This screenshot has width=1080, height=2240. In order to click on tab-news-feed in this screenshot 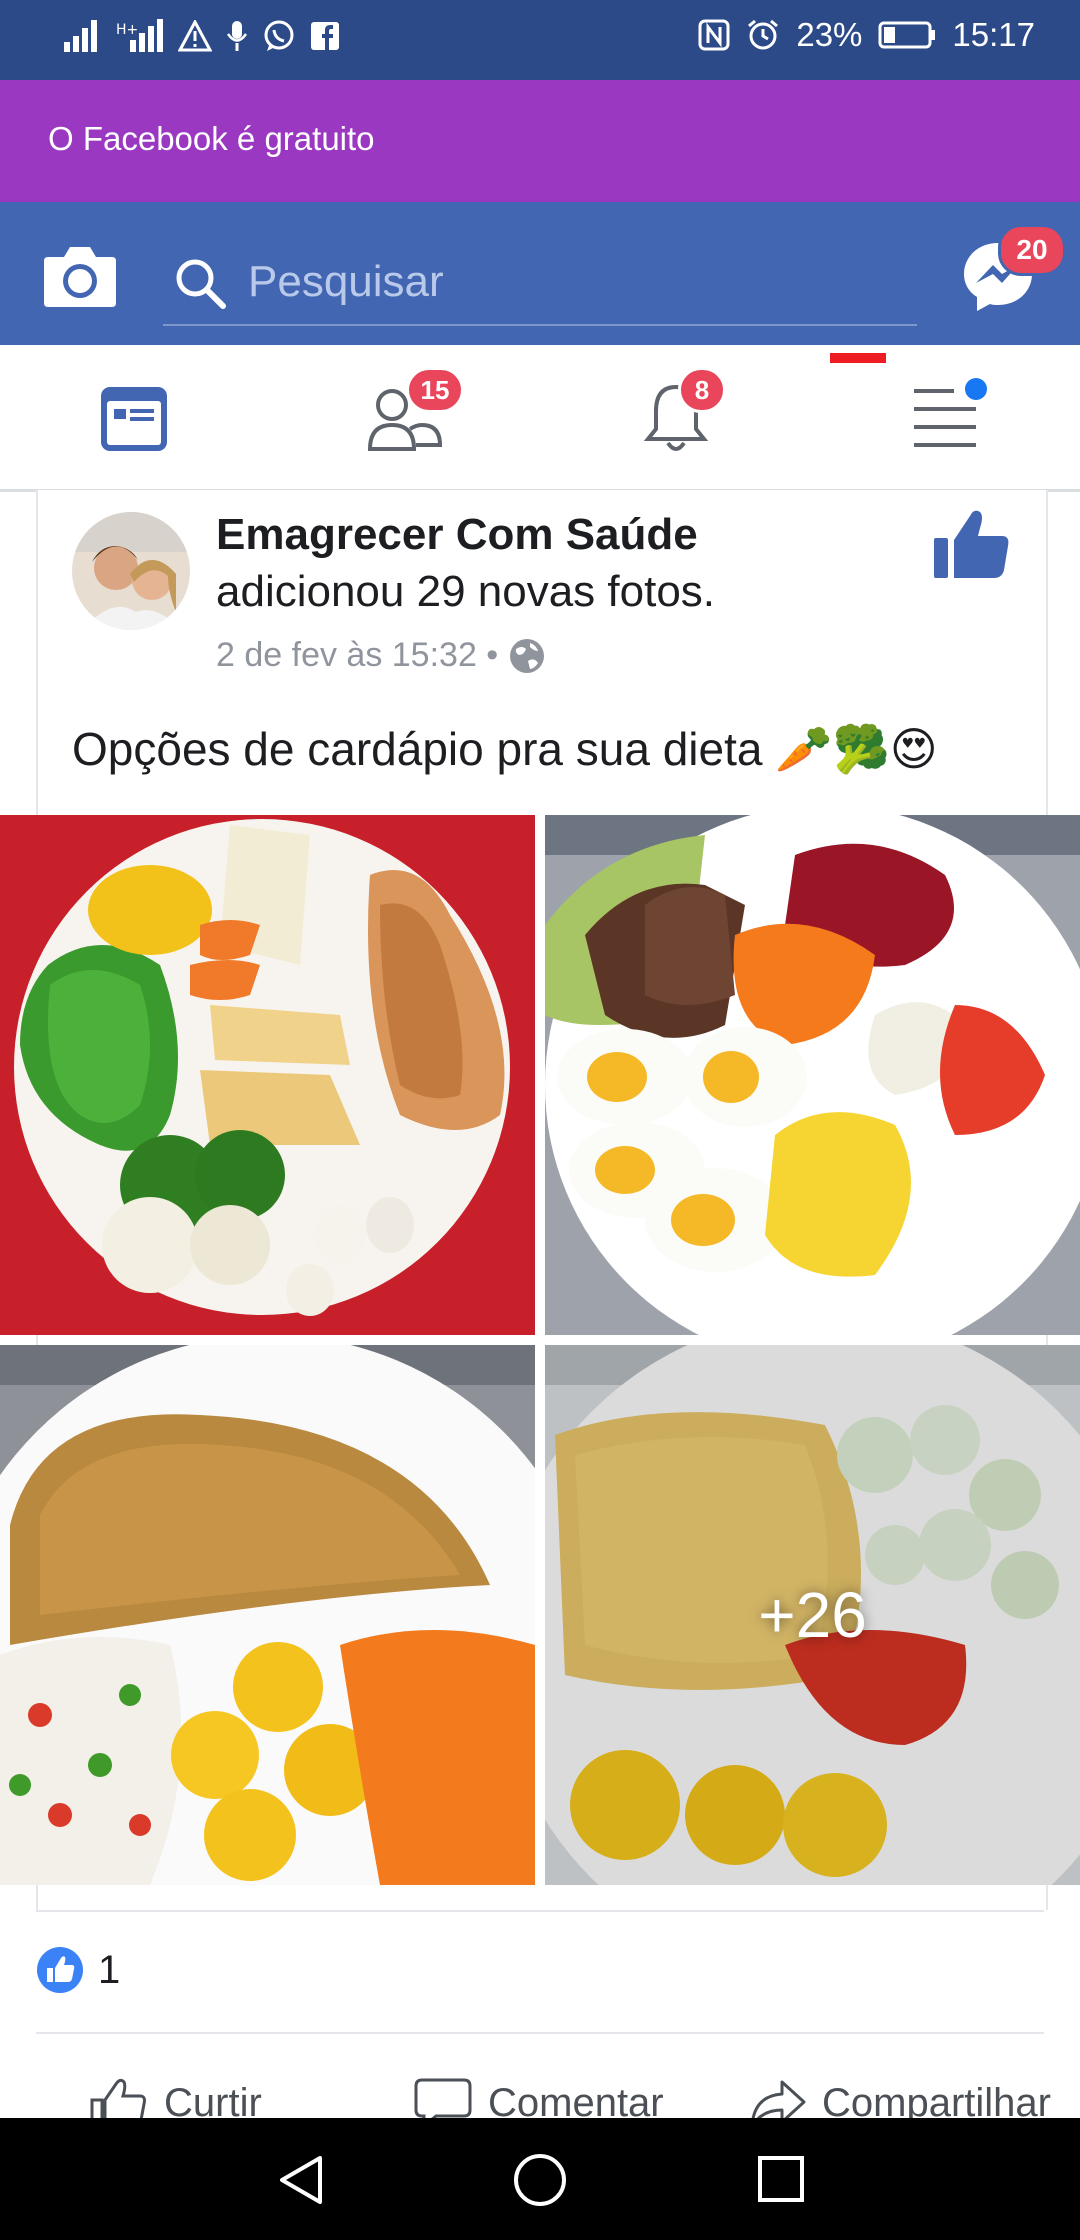, I will do `click(134, 417)`.